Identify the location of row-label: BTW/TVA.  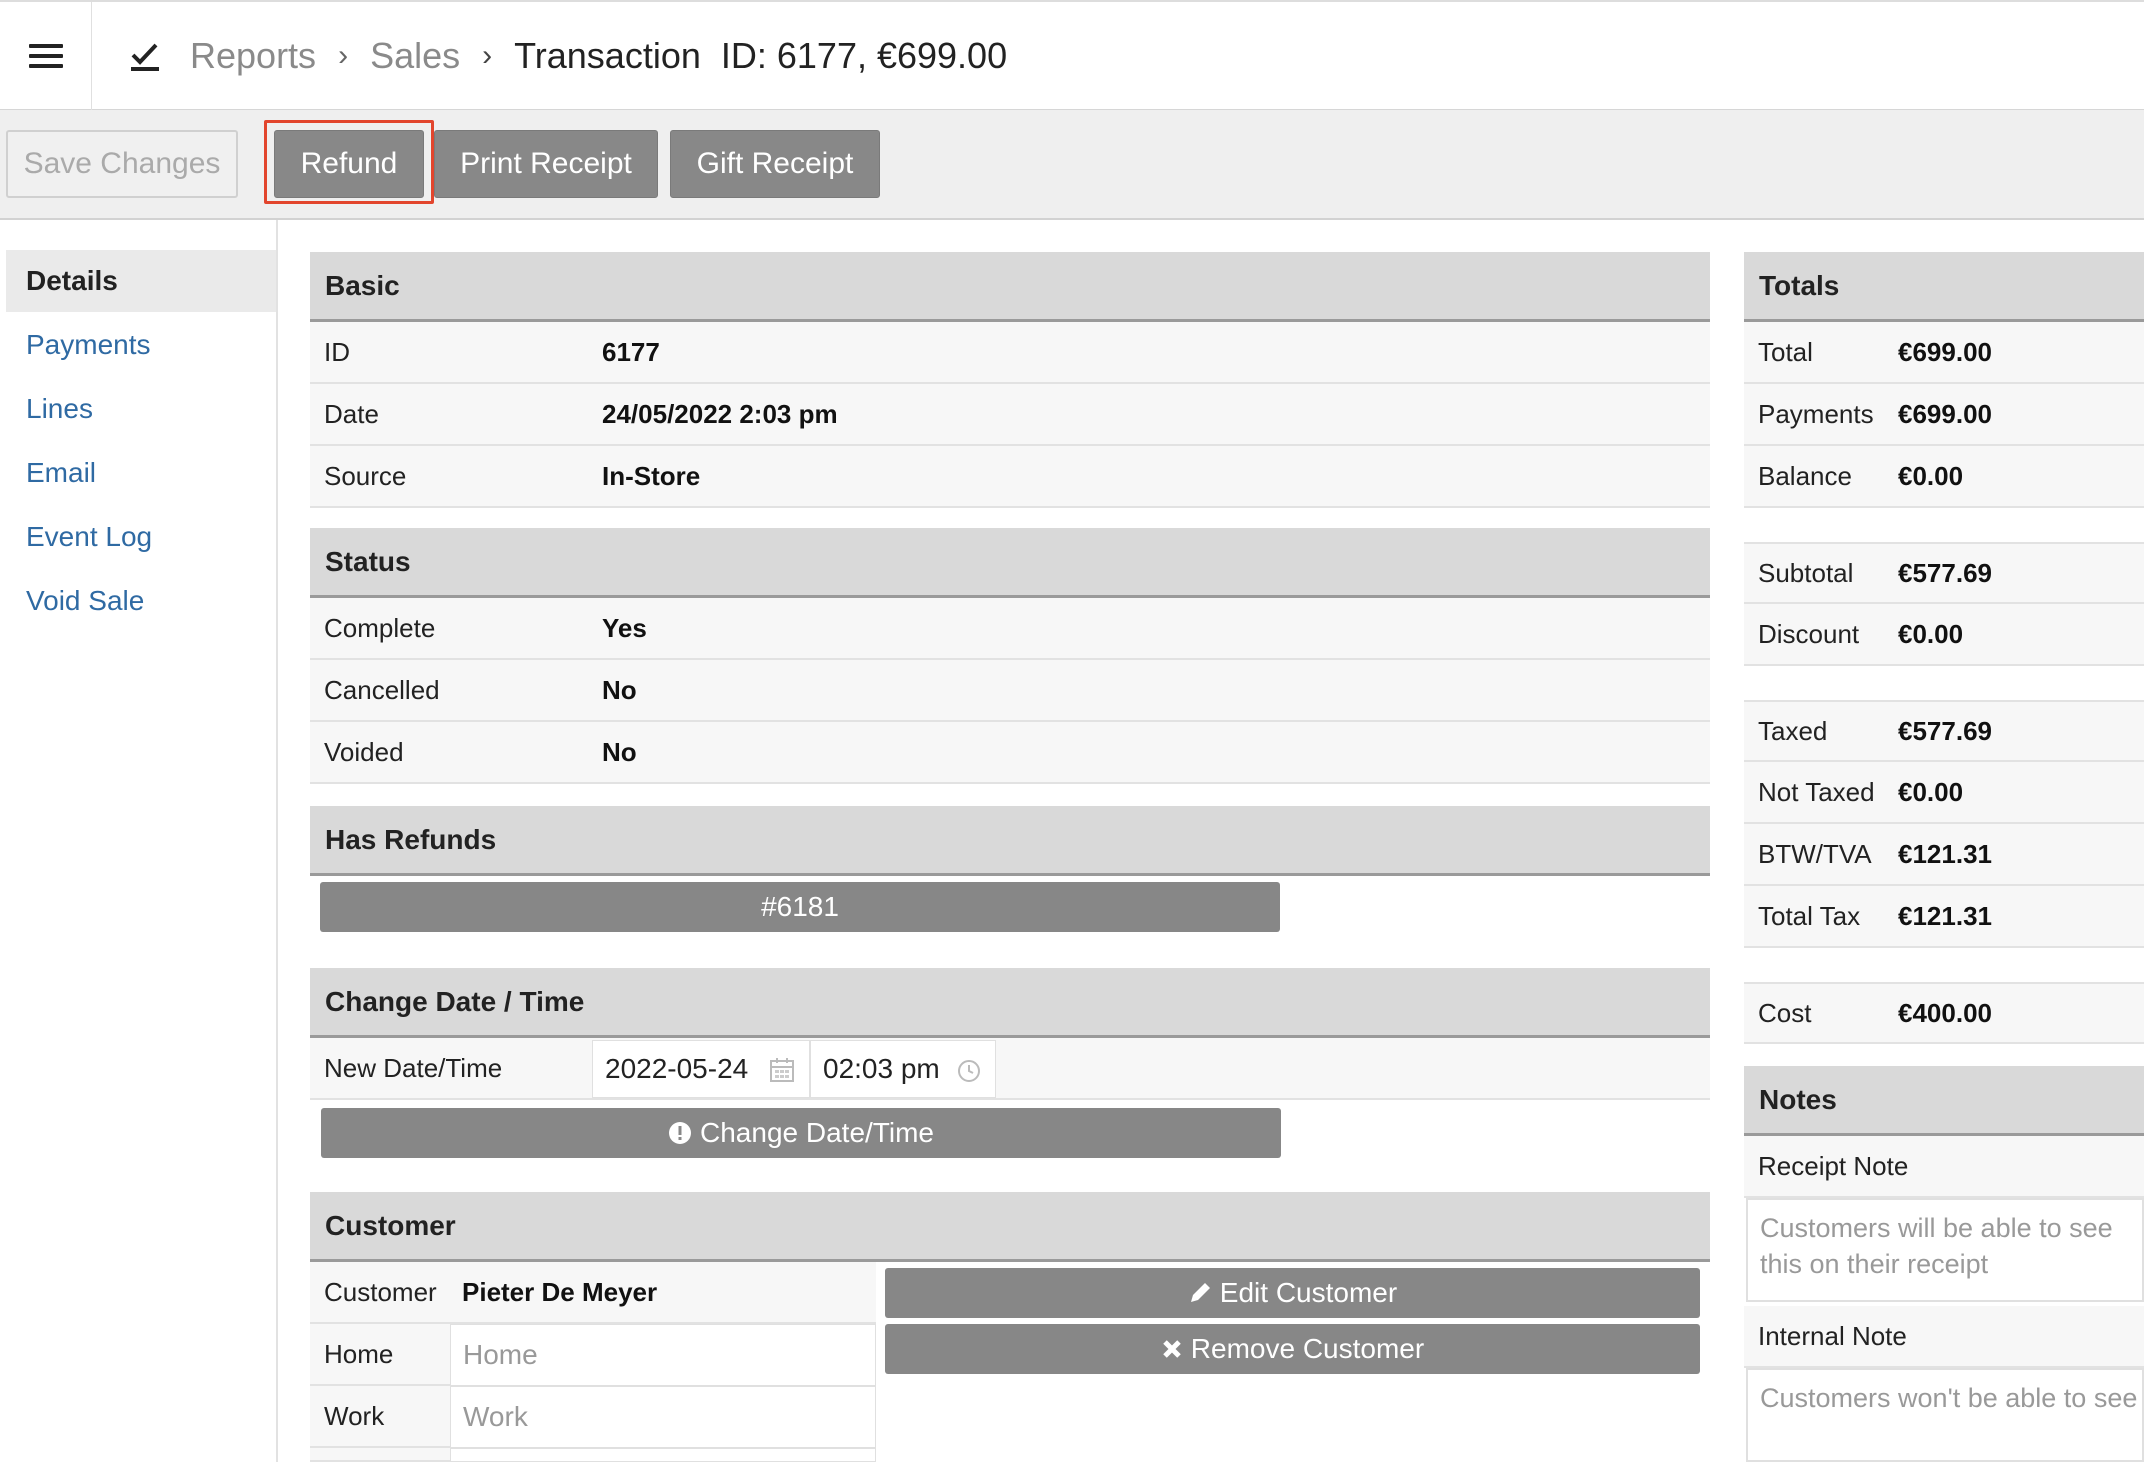
(1815, 853).